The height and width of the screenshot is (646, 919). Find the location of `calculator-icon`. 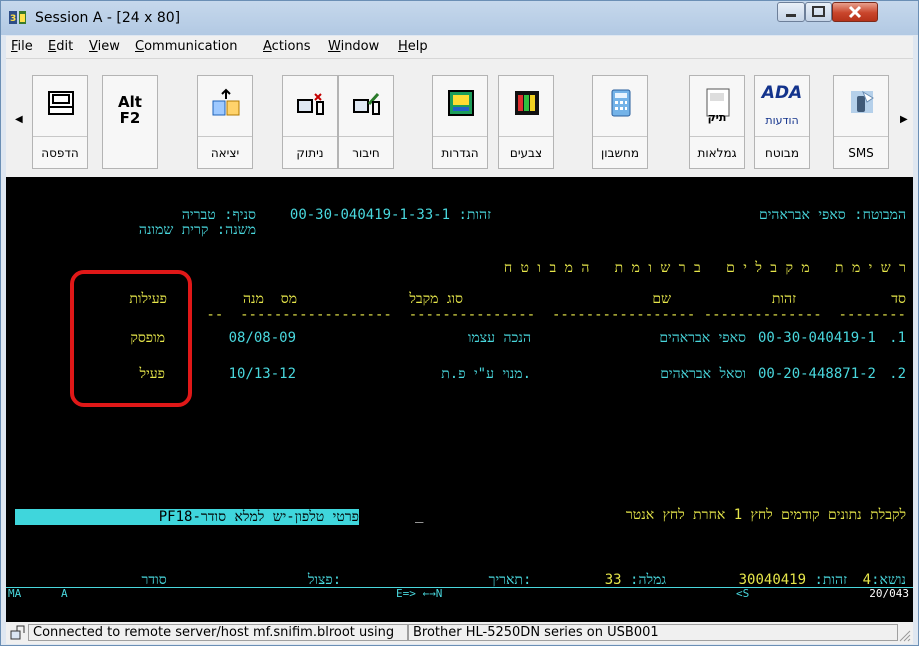

calculator-icon is located at coordinates (621, 103).